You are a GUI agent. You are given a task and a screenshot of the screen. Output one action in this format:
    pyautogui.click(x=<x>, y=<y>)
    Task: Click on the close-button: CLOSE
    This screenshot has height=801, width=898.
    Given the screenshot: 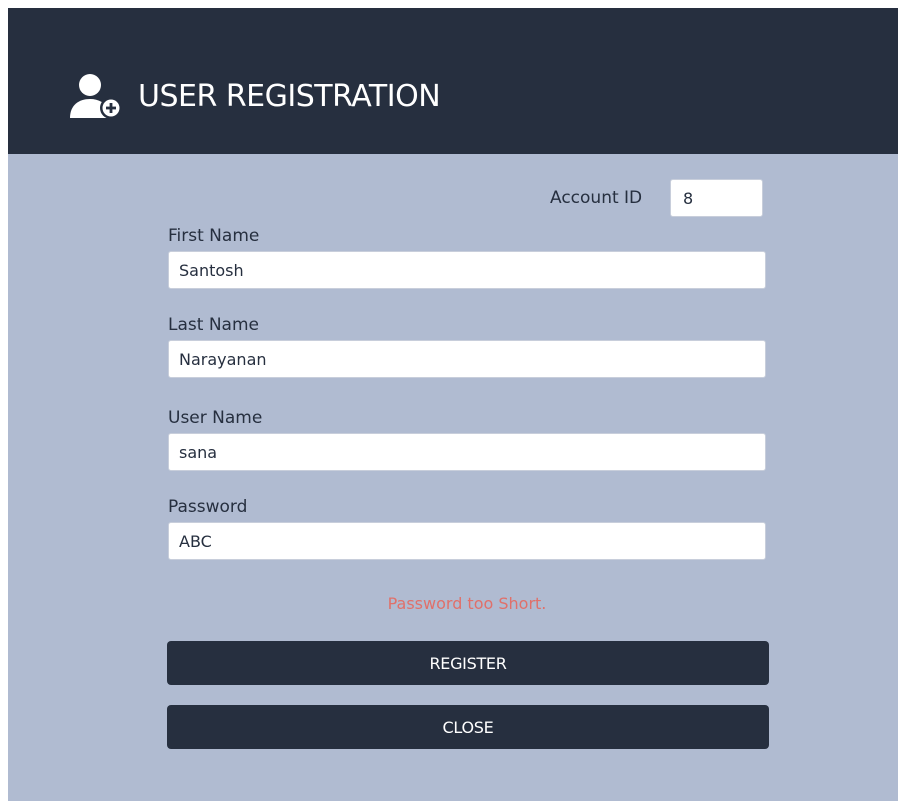 What is the action you would take?
    pyautogui.click(x=468, y=727)
    